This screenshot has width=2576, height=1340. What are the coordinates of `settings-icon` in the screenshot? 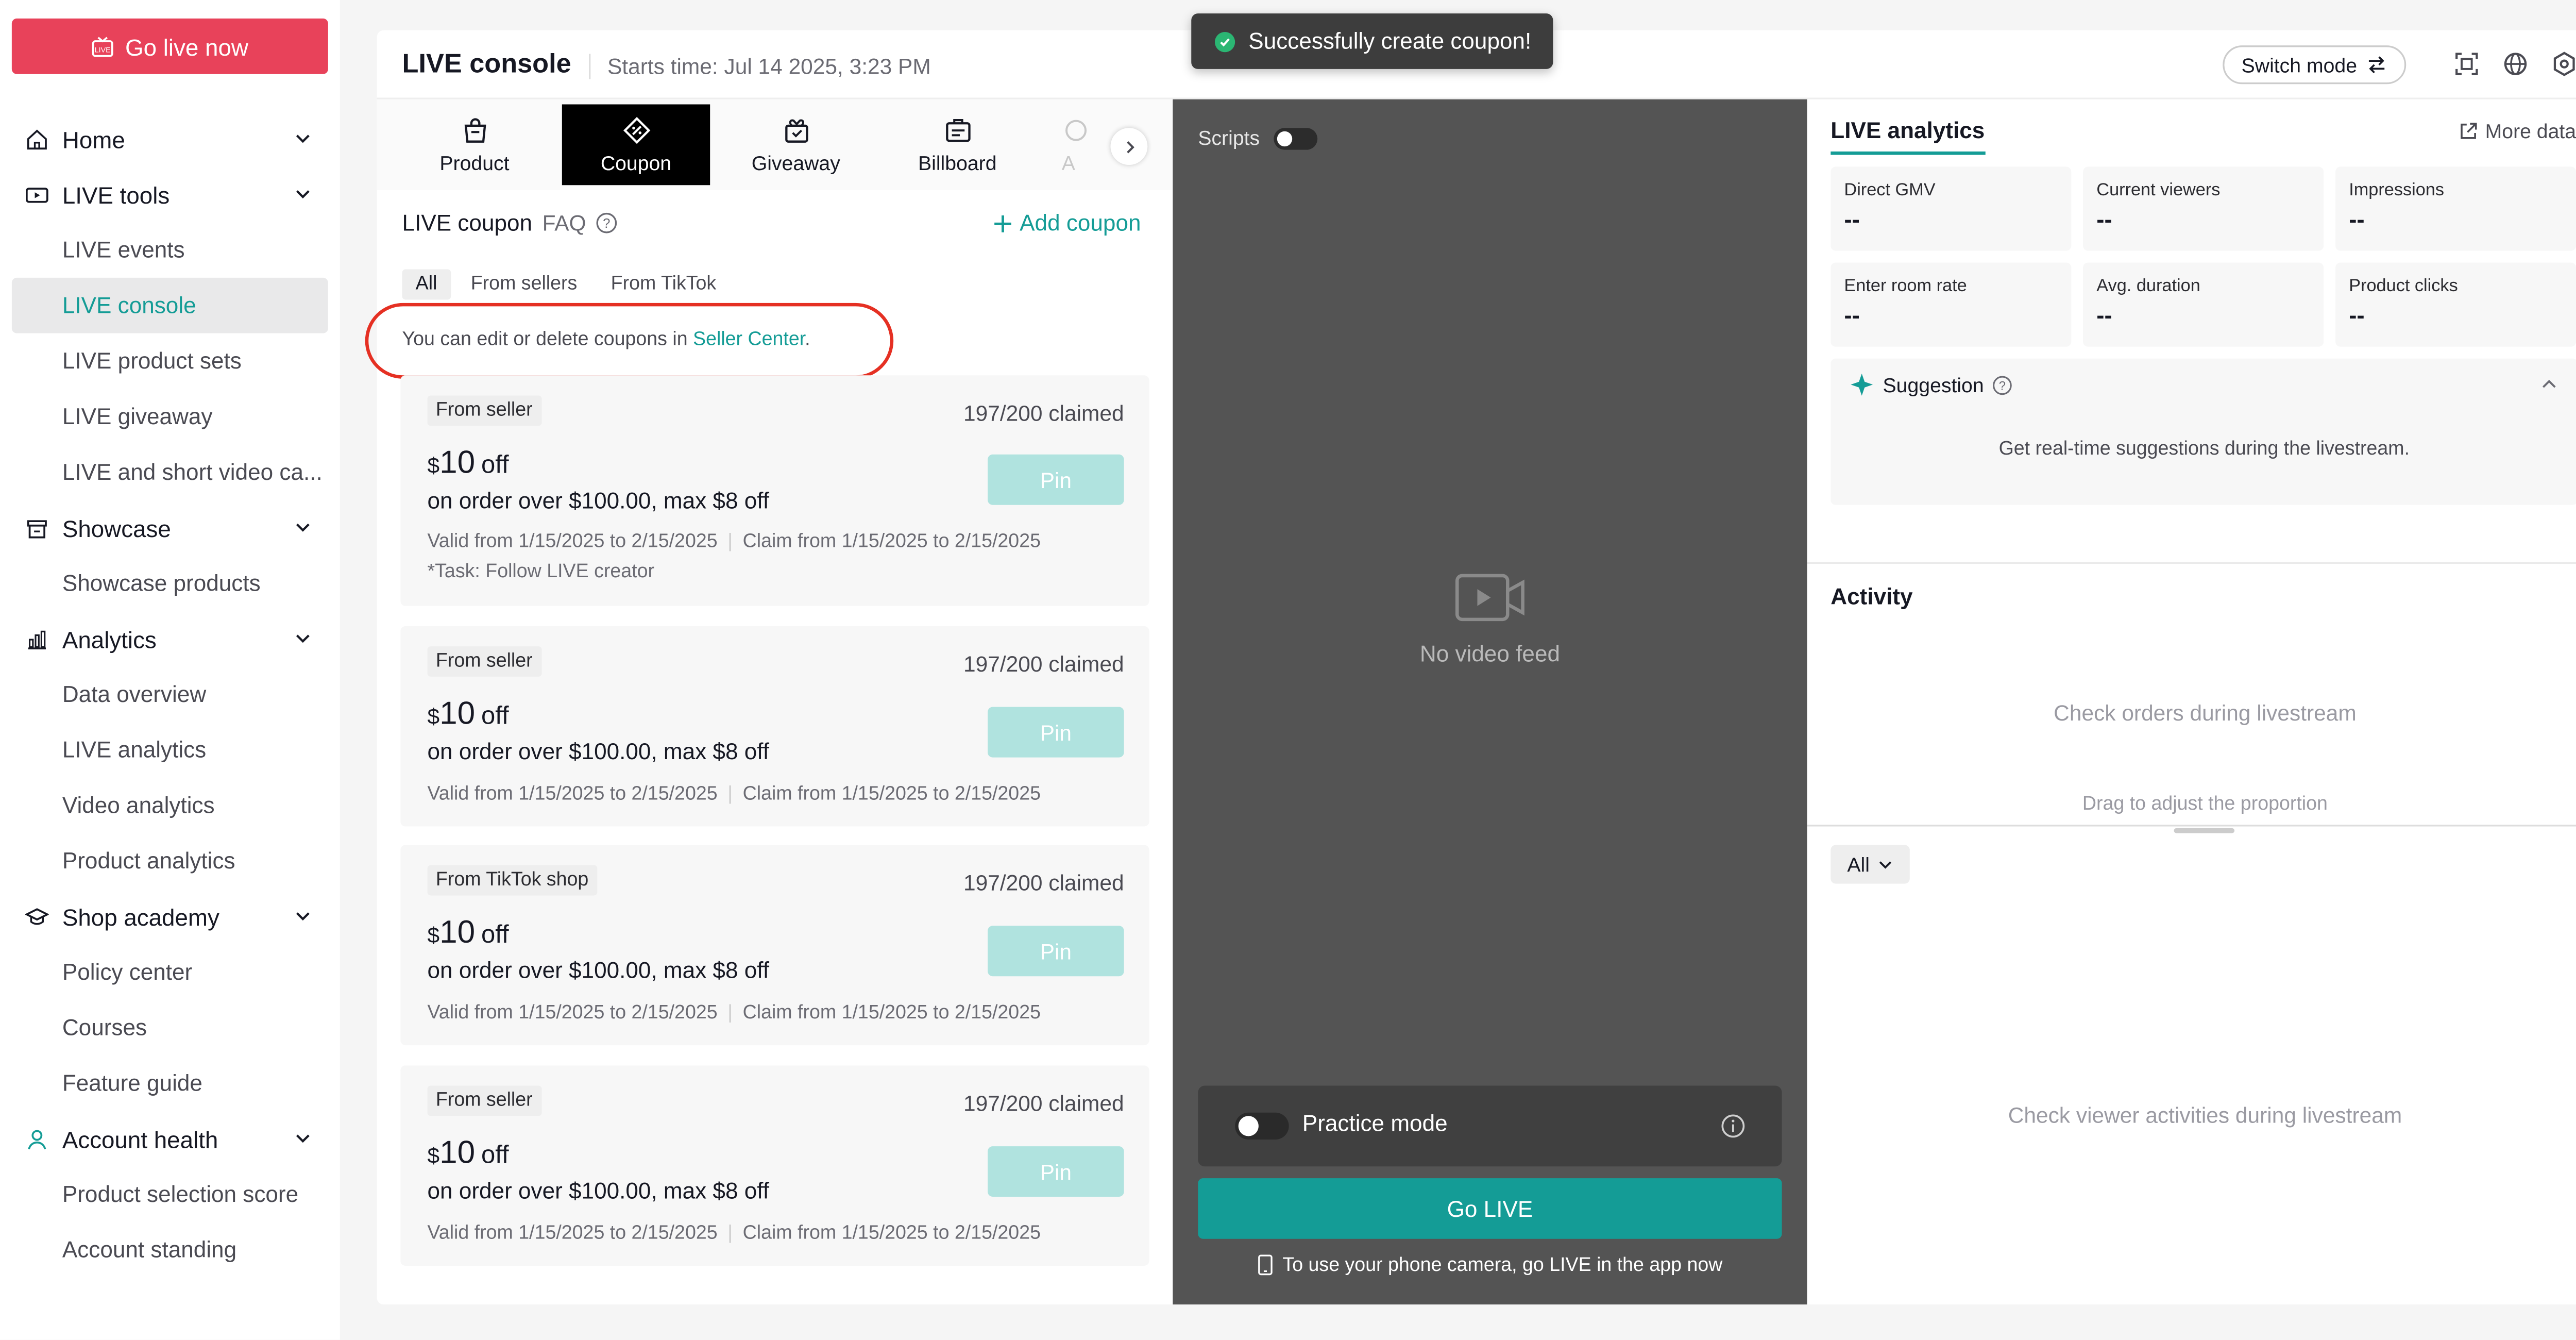 It's located at (2564, 64).